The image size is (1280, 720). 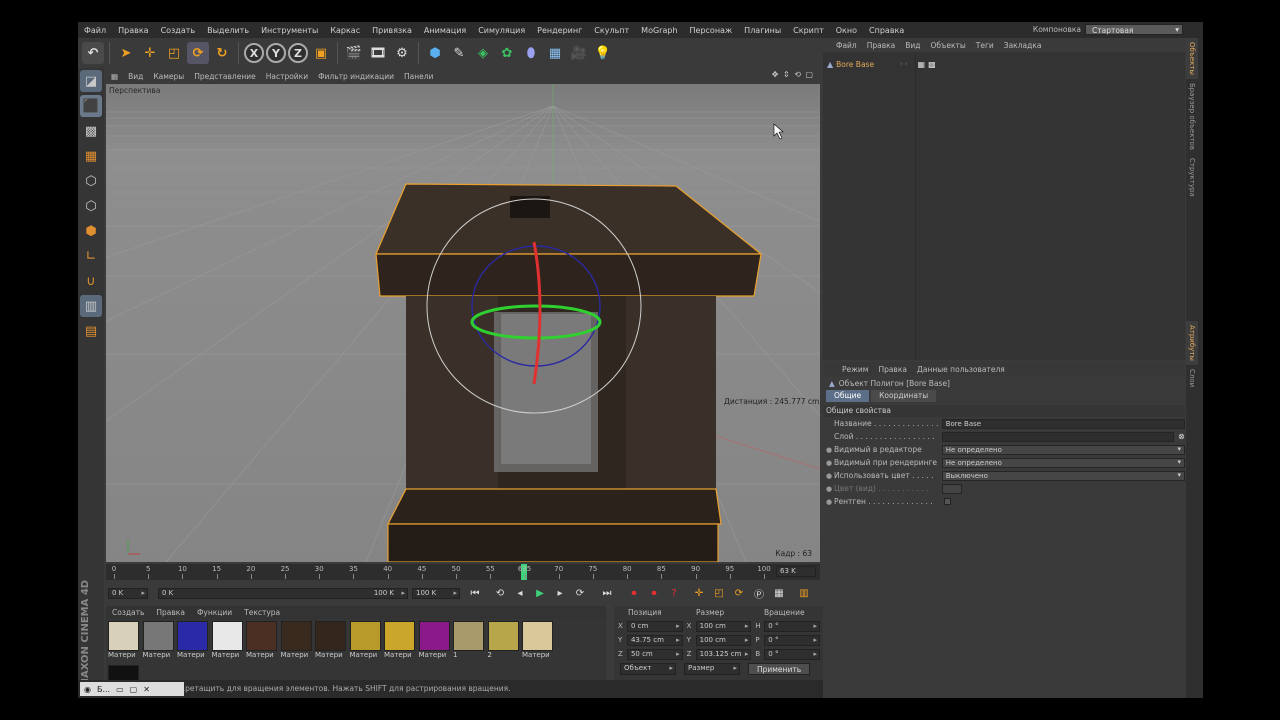 What do you see at coordinates (114, 76) in the screenshot?
I see `viewport-menu-icon: ▦` at bounding box center [114, 76].